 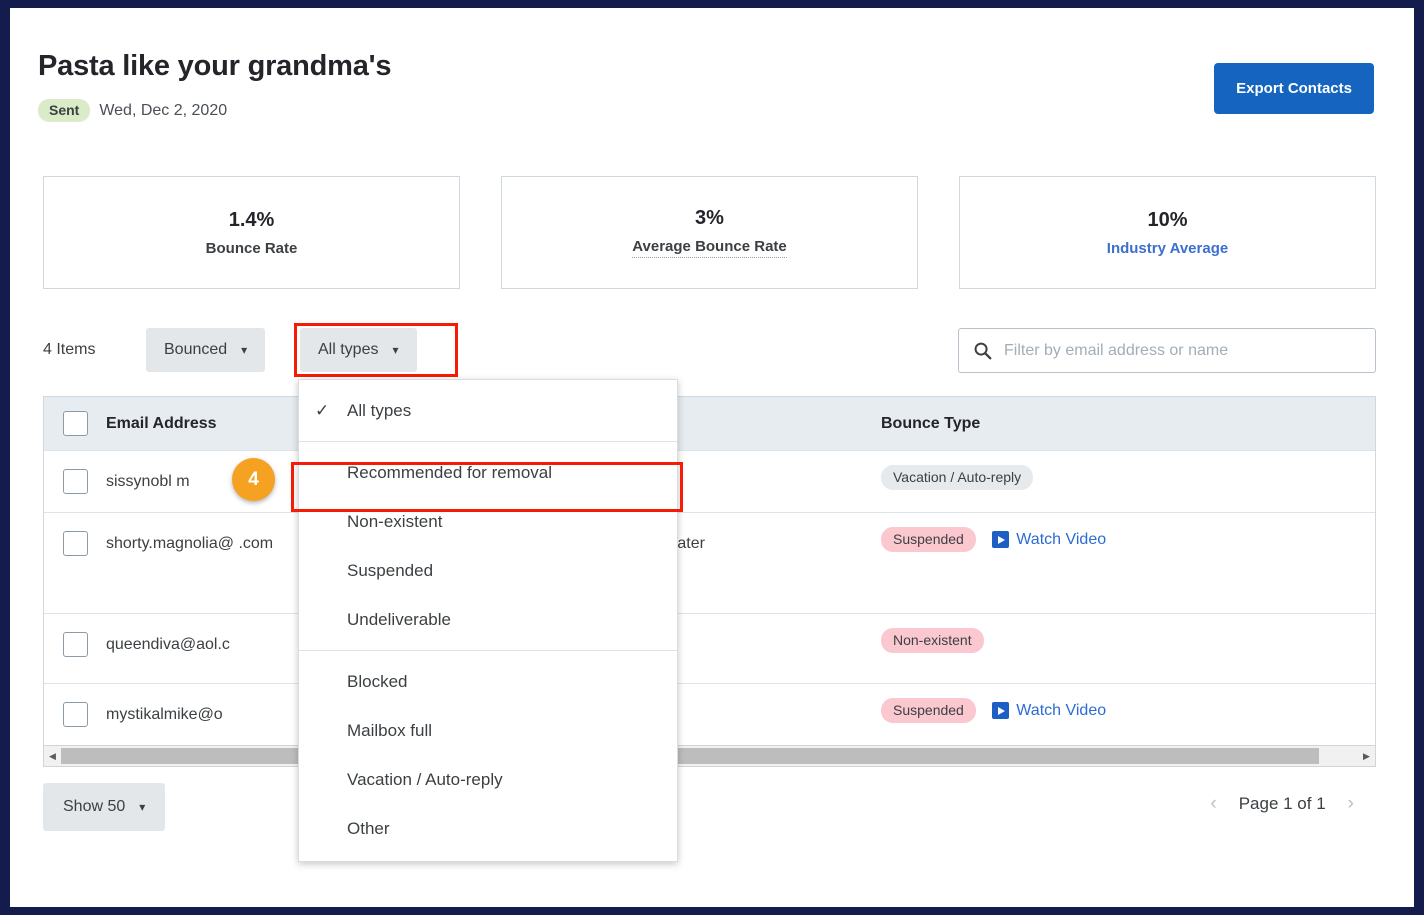 I want to click on table-row: queendiva@aol.c Ross Non-existent, so click(x=709, y=649).